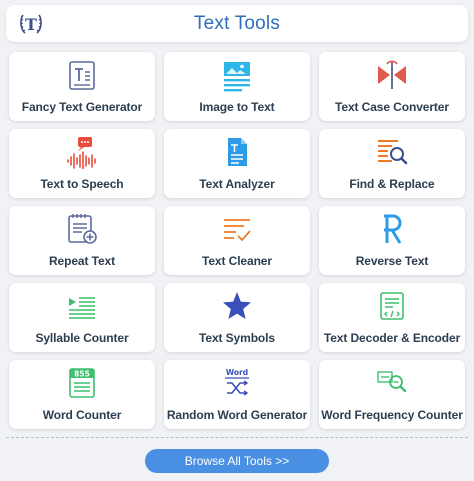 The width and height of the screenshot is (474, 481). I want to click on word-counter-number: 855, so click(82, 374).